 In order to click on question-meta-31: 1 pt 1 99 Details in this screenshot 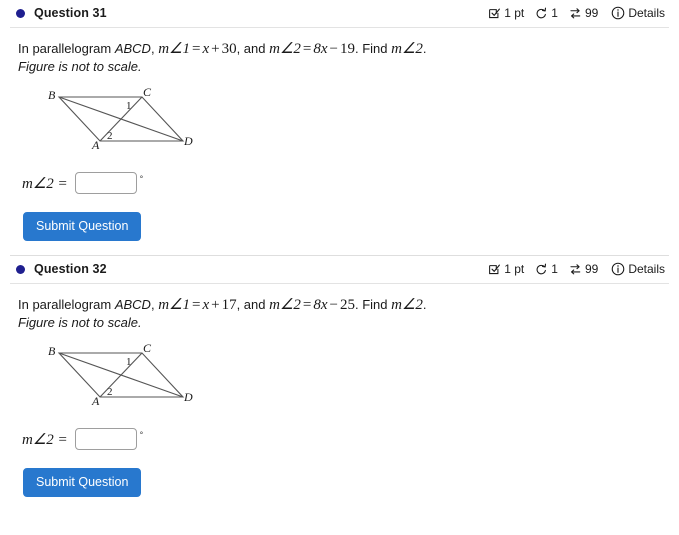, I will do `click(576, 13)`.